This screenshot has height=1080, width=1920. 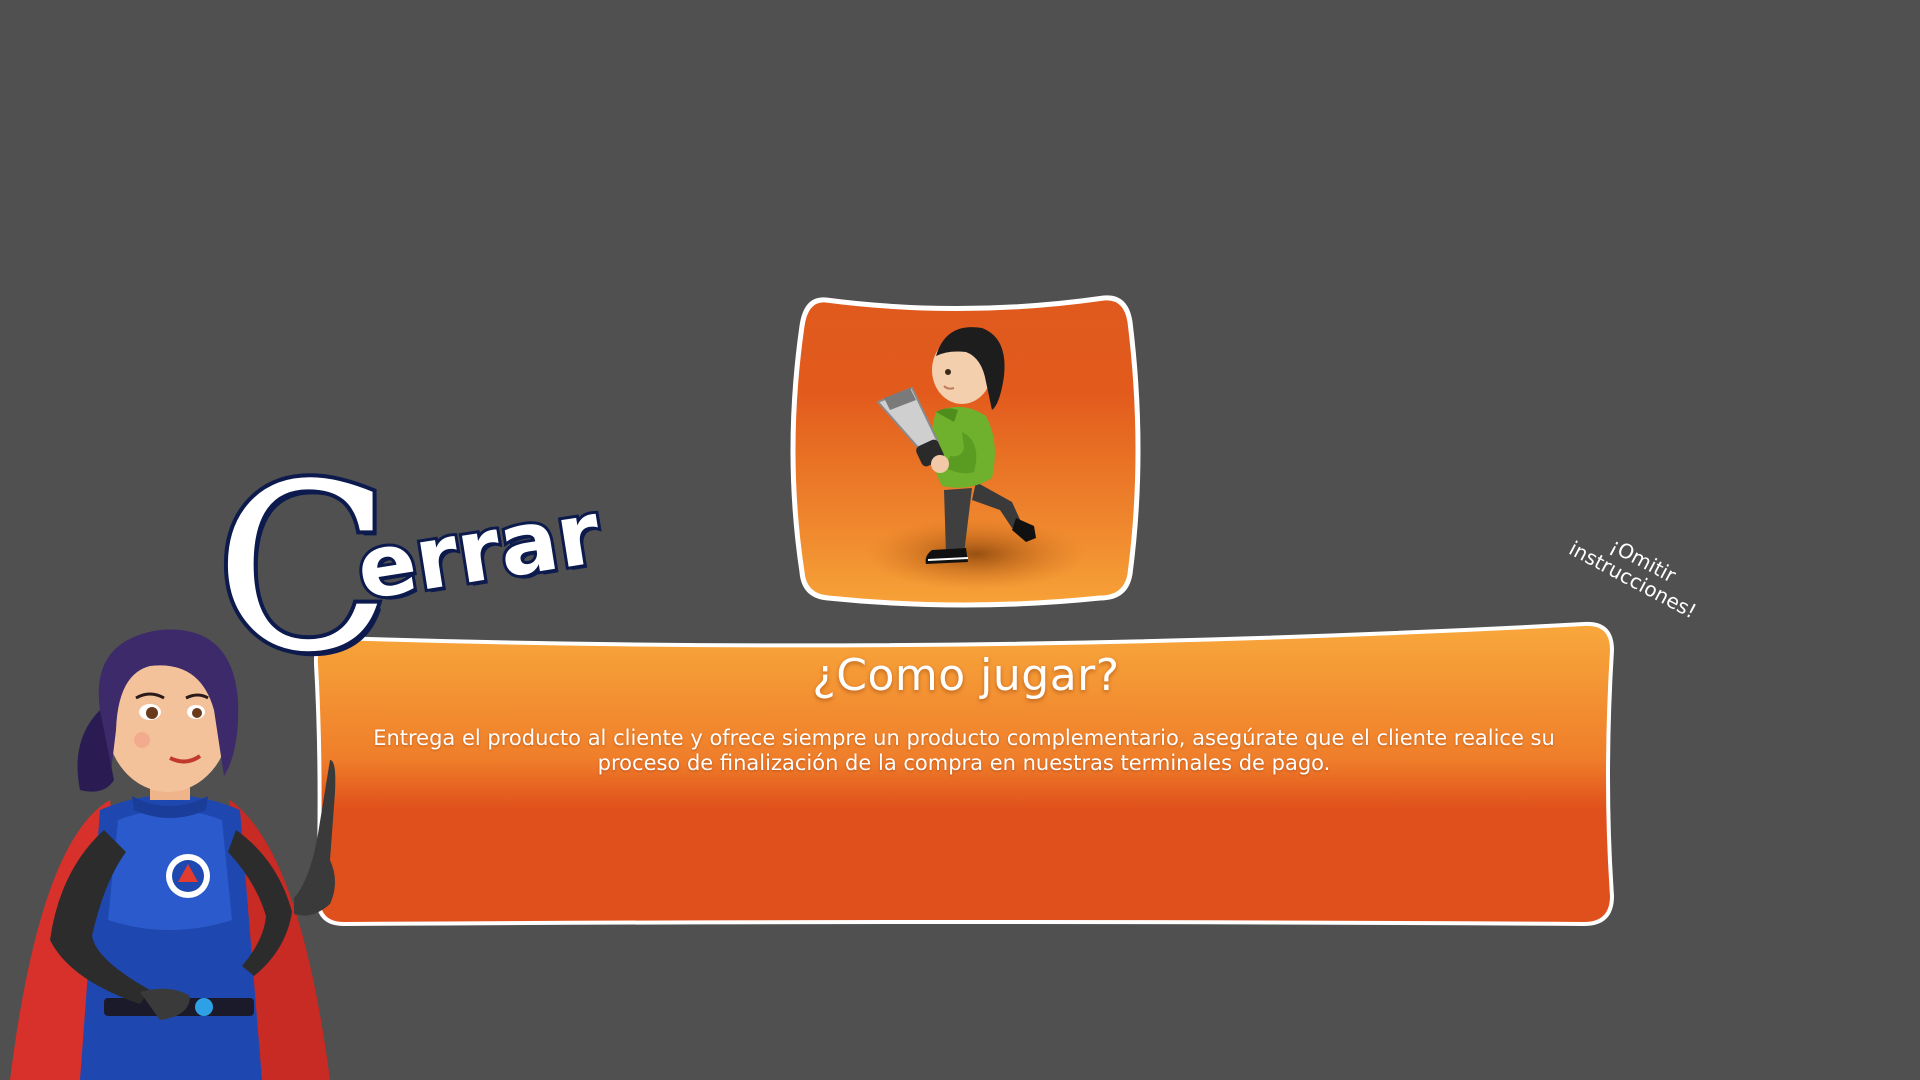 What do you see at coordinates (423, 570) in the screenshot?
I see `close-button: C errar` at bounding box center [423, 570].